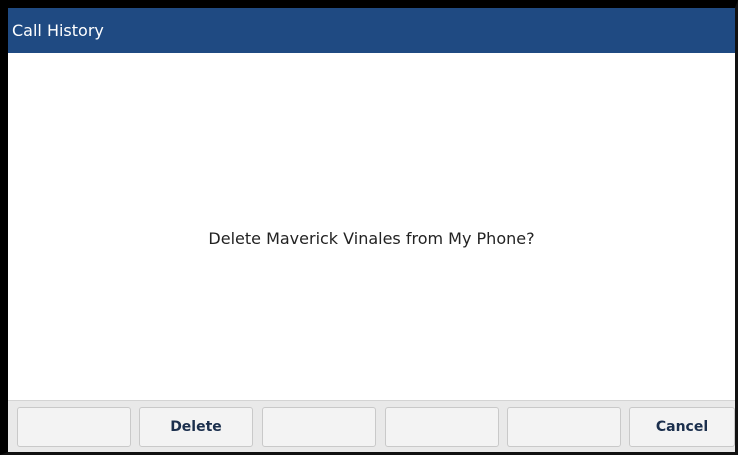 The width and height of the screenshot is (741, 464). I want to click on title-bar: Call History, so click(371, 30).